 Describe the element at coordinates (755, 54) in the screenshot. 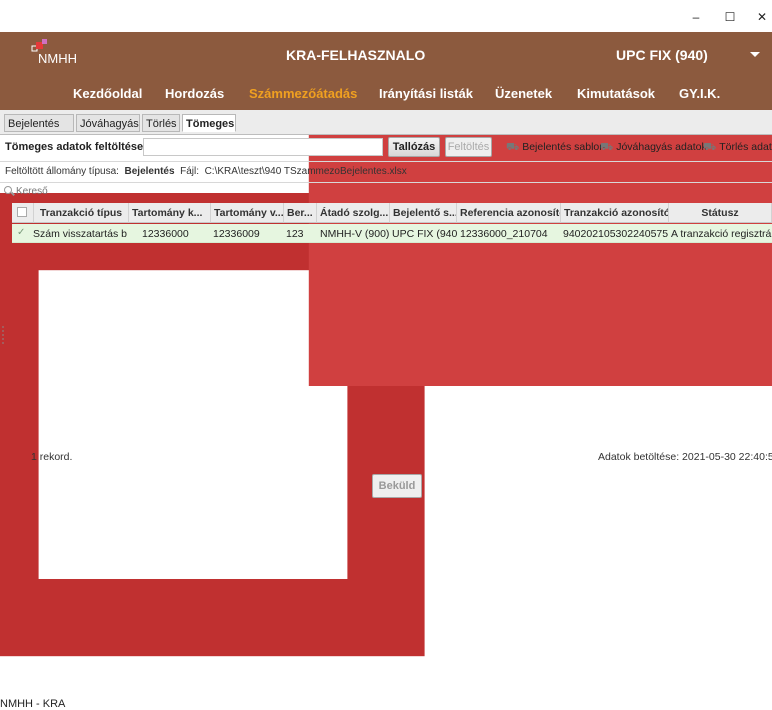

I see `chevron-down-icon` at that location.